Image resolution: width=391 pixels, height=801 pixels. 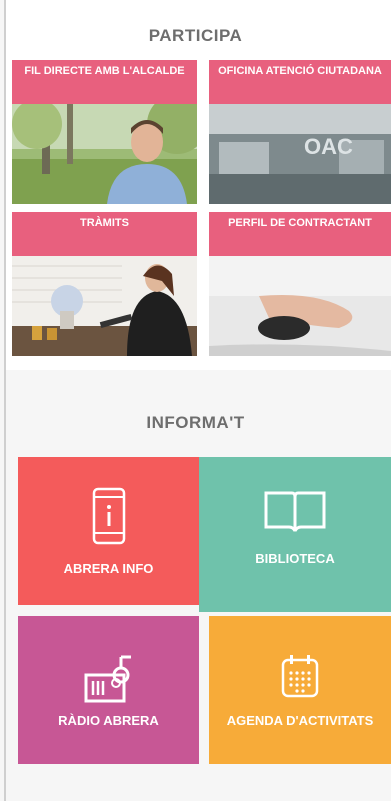 What do you see at coordinates (5, 400) in the screenshot?
I see `left-border` at bounding box center [5, 400].